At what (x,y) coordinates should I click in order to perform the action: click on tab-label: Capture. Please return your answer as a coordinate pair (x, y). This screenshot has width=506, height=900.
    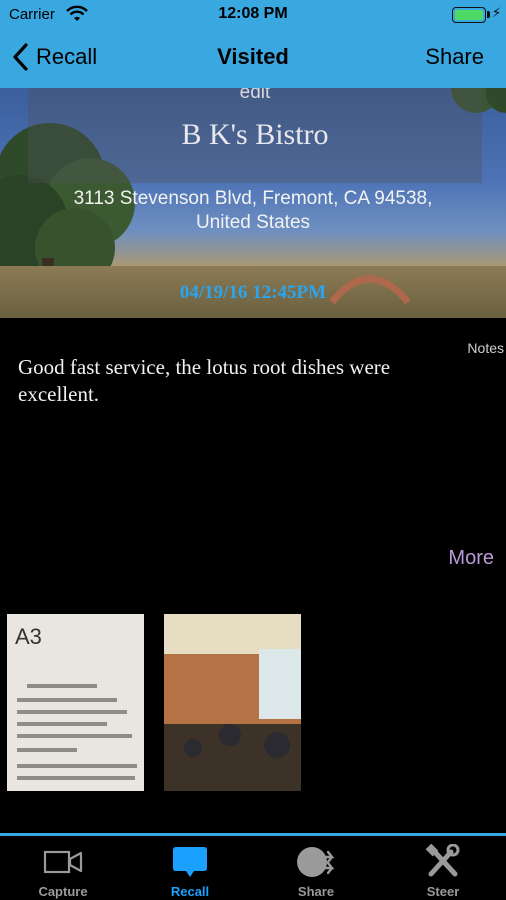
    Looking at the image, I should click on (63, 891).